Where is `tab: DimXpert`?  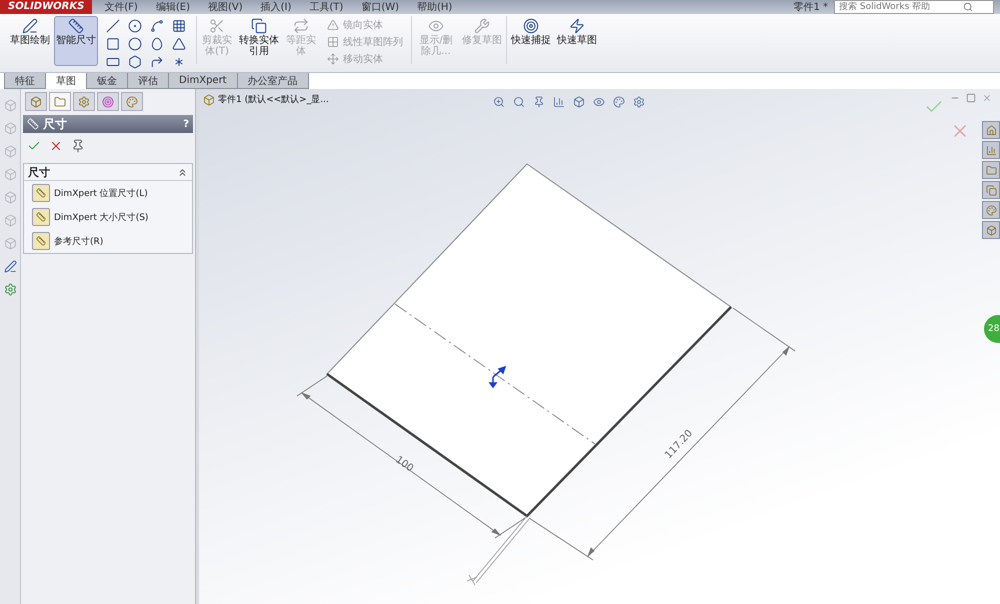 tab: DimXpert is located at coordinates (203, 81).